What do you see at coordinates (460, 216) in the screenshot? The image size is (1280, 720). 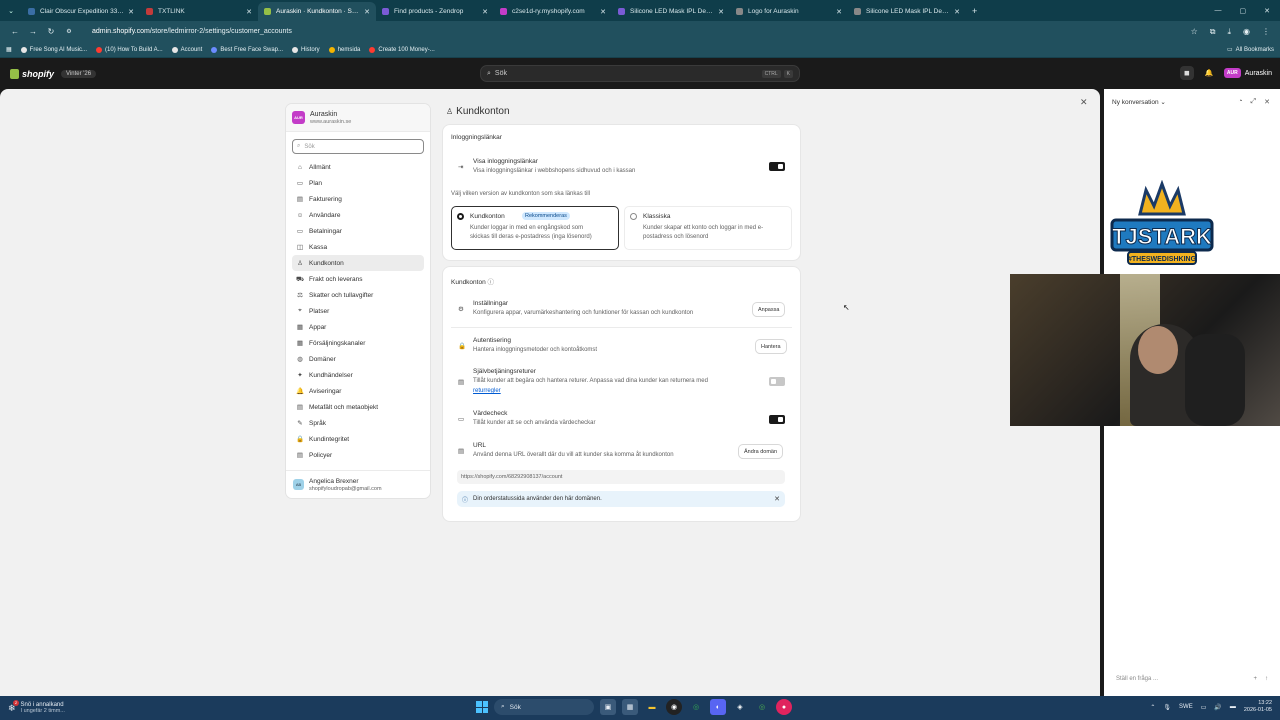 I see `radio-new-accounts` at bounding box center [460, 216].